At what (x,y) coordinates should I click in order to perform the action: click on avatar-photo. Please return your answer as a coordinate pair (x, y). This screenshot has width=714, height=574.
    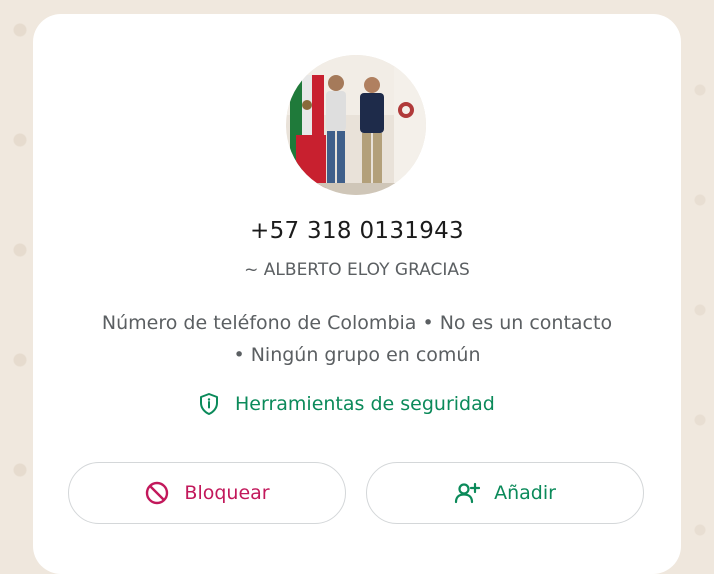
    Looking at the image, I should click on (356, 125).